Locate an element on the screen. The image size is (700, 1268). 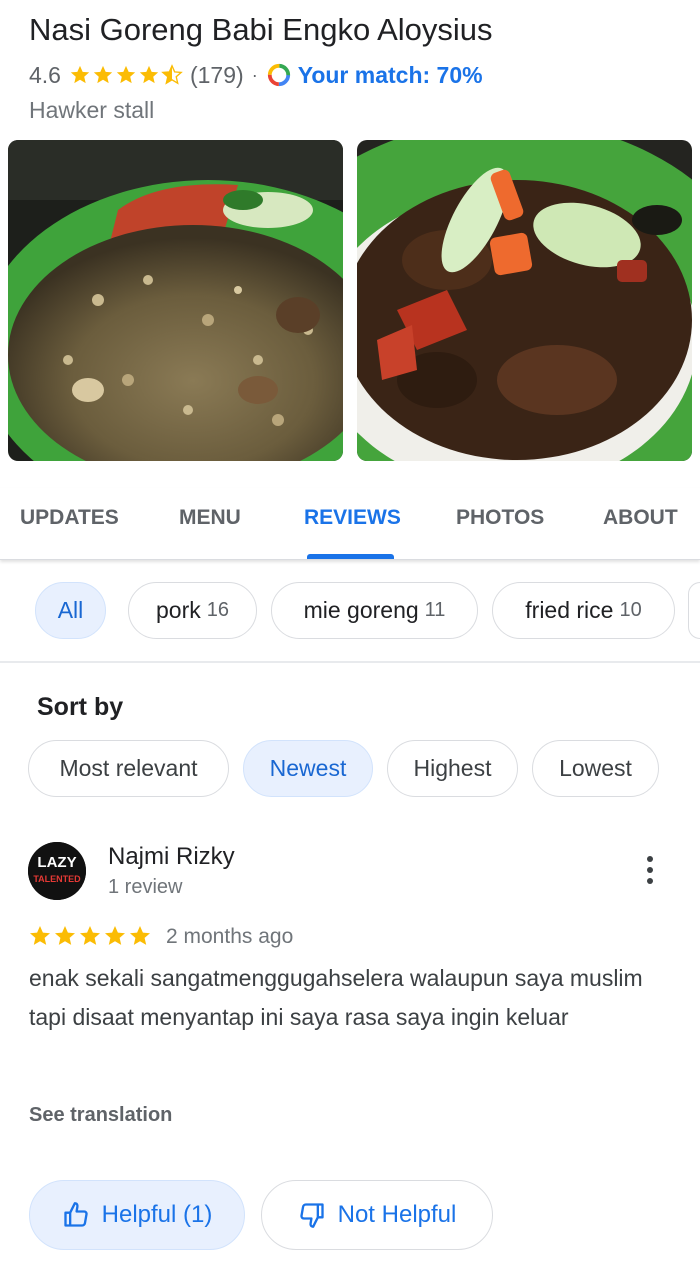
see-translation-link: See translation is located at coordinates (100, 1115).